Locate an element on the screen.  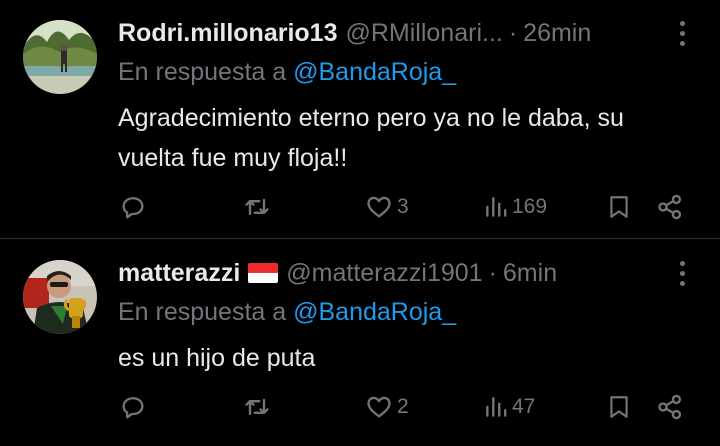
views-button: 47 is located at coordinates (509, 407).